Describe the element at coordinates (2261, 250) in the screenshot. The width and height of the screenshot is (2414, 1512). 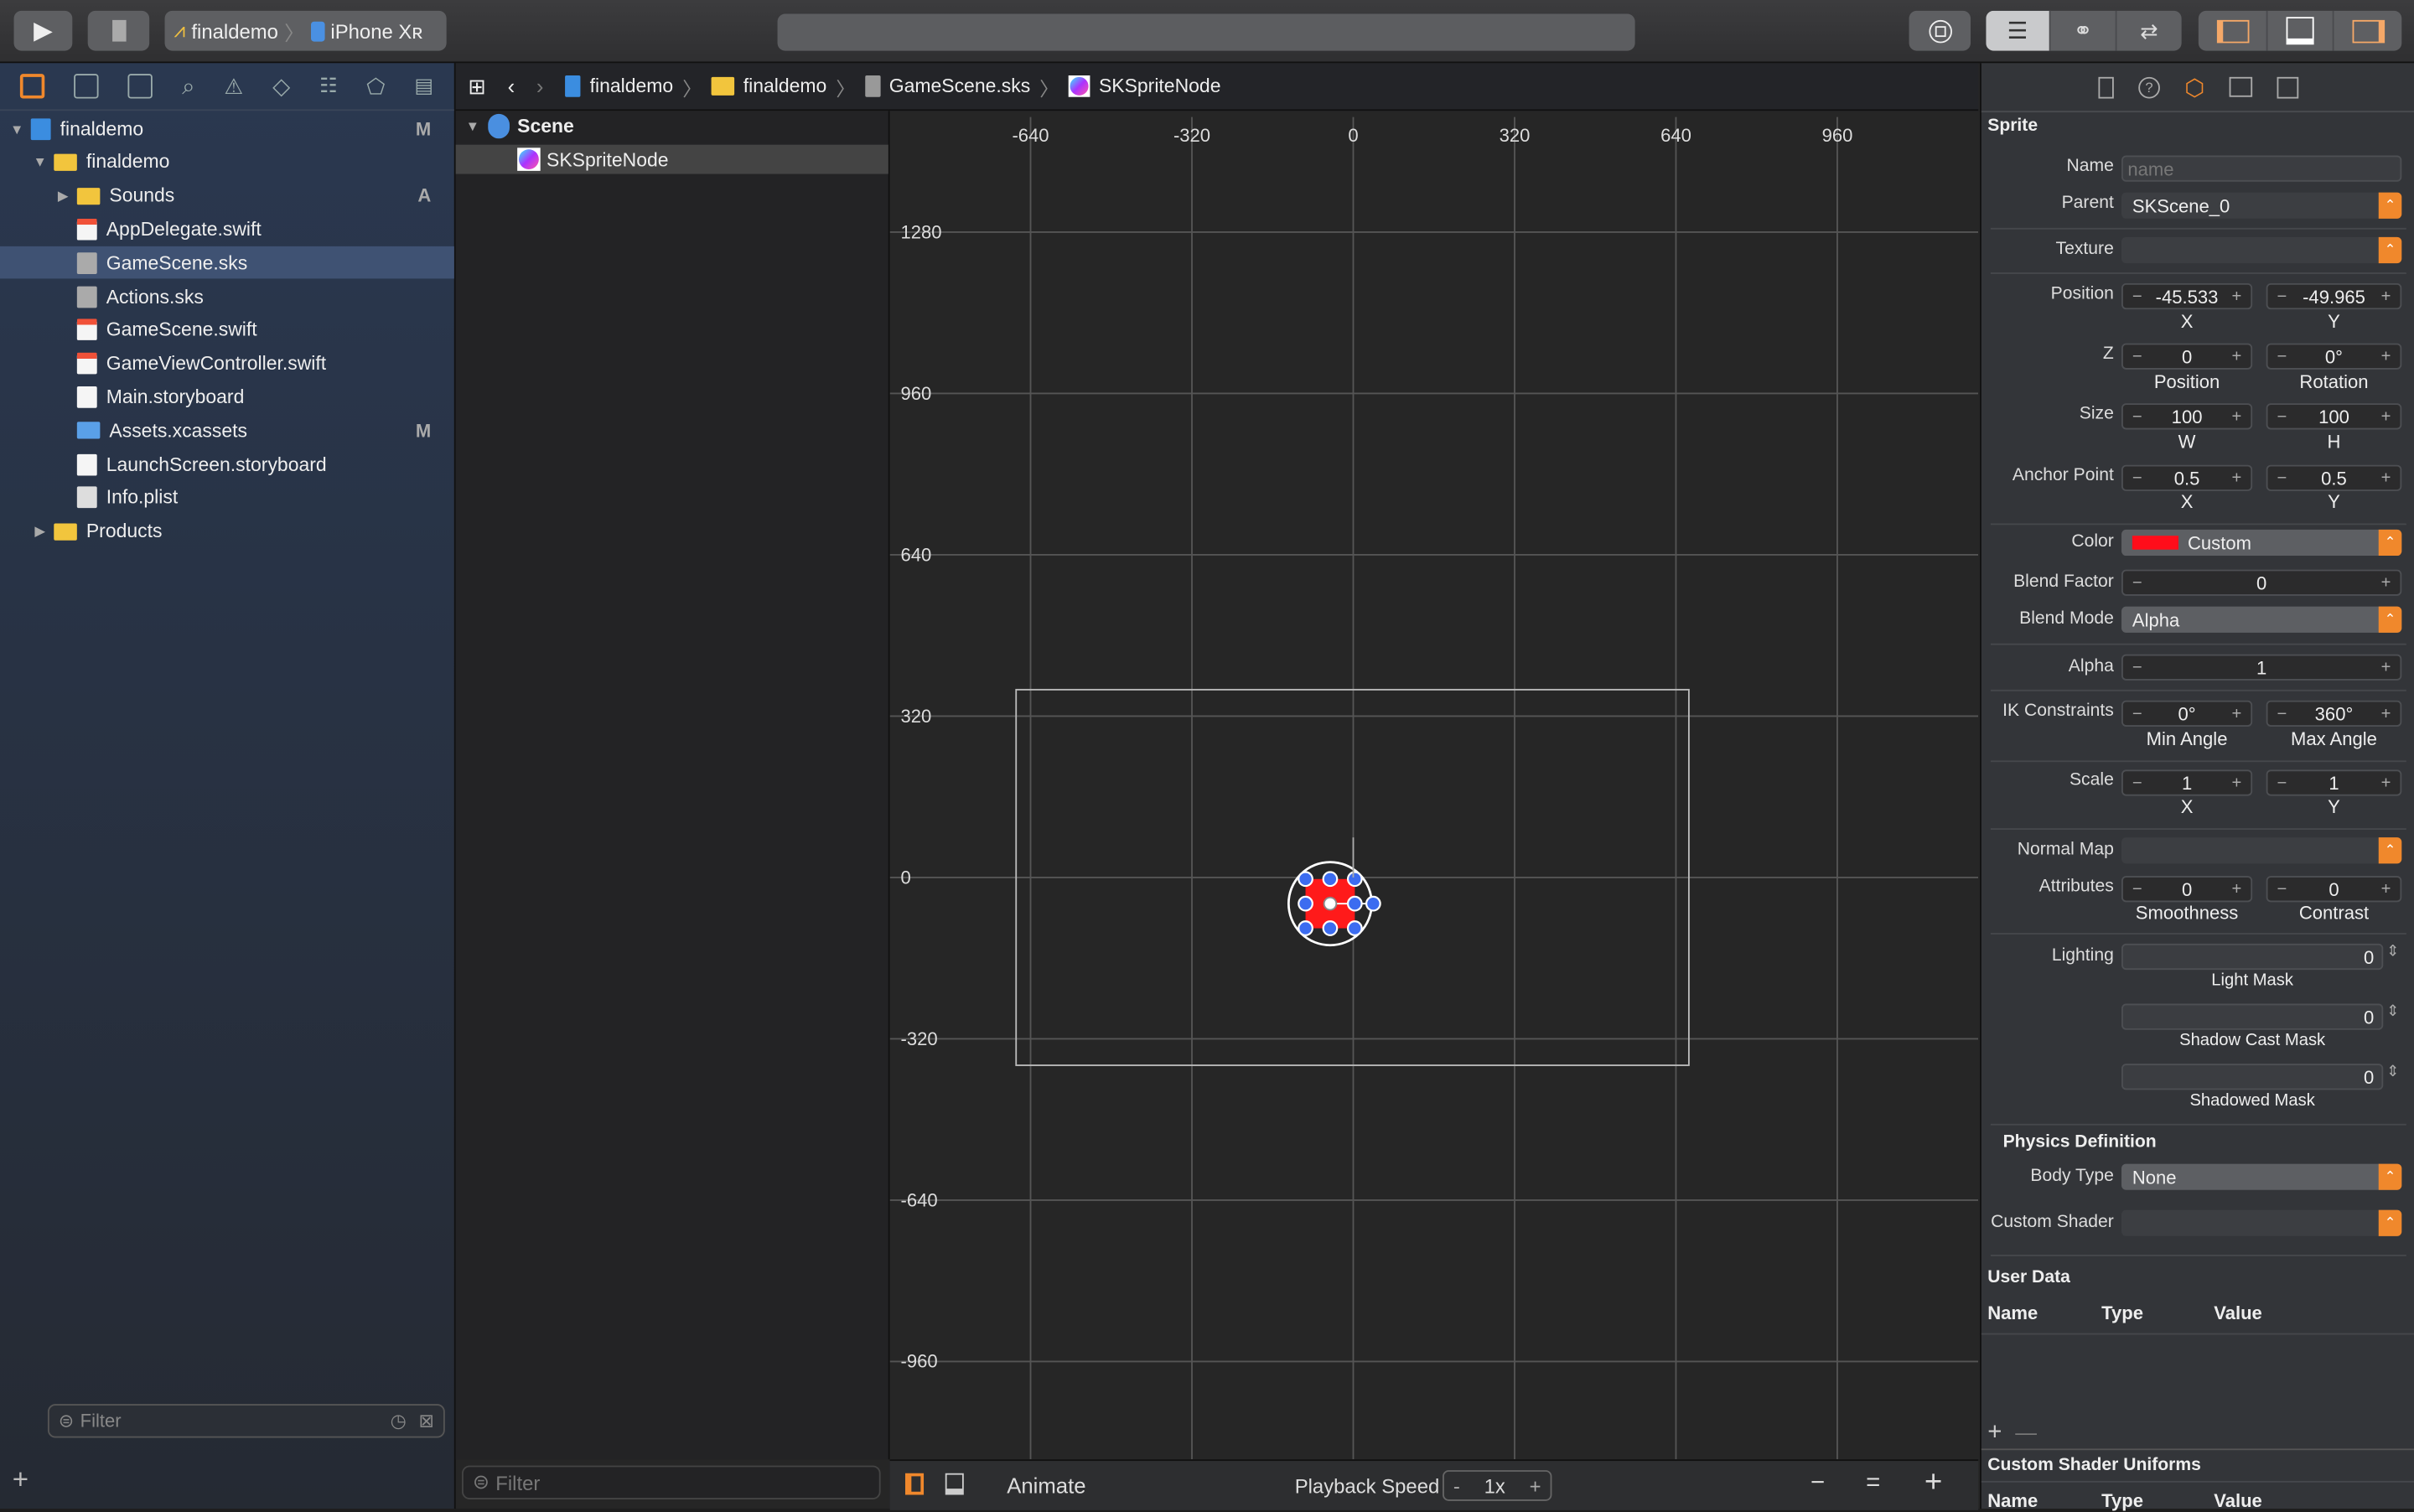
I see `texture-popup: ⌃` at that location.